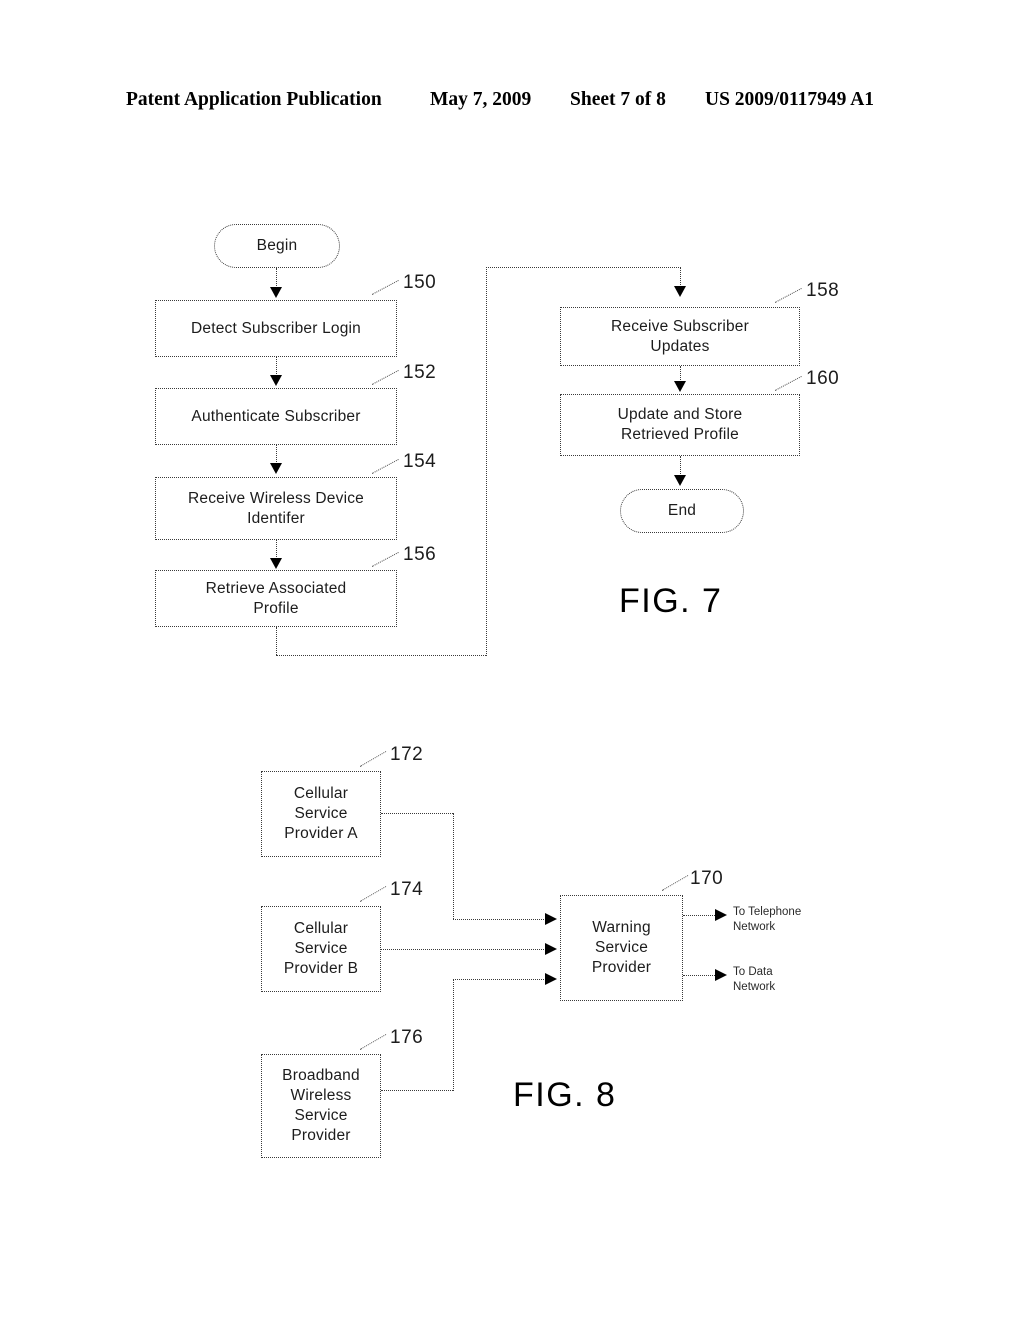  I want to click on figure-7-caption: FIG. 7, so click(671, 601).